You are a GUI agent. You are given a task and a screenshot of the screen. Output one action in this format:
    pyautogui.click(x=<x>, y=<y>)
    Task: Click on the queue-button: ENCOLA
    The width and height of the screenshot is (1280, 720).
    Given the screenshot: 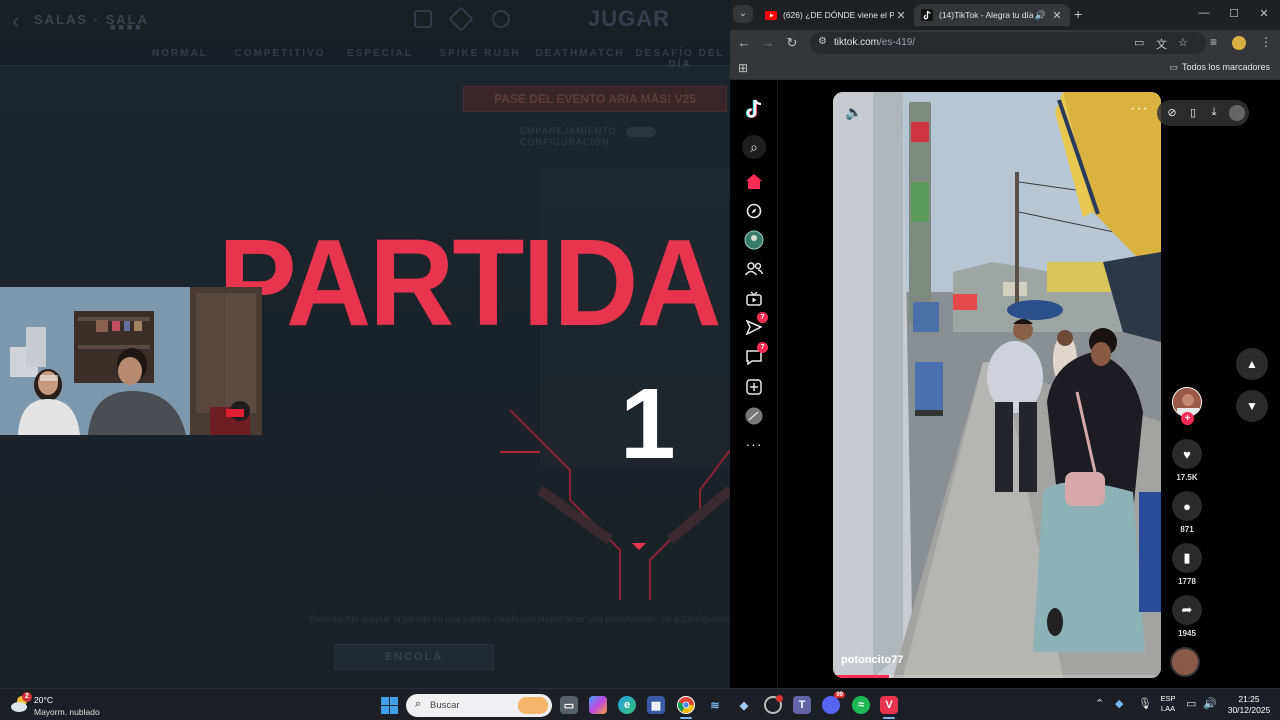 What is the action you would take?
    pyautogui.click(x=414, y=657)
    